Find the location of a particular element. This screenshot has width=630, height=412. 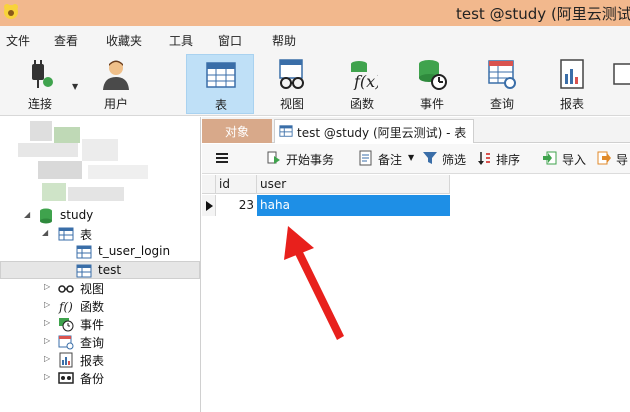

export-button: 导 is located at coordinates (613, 159).